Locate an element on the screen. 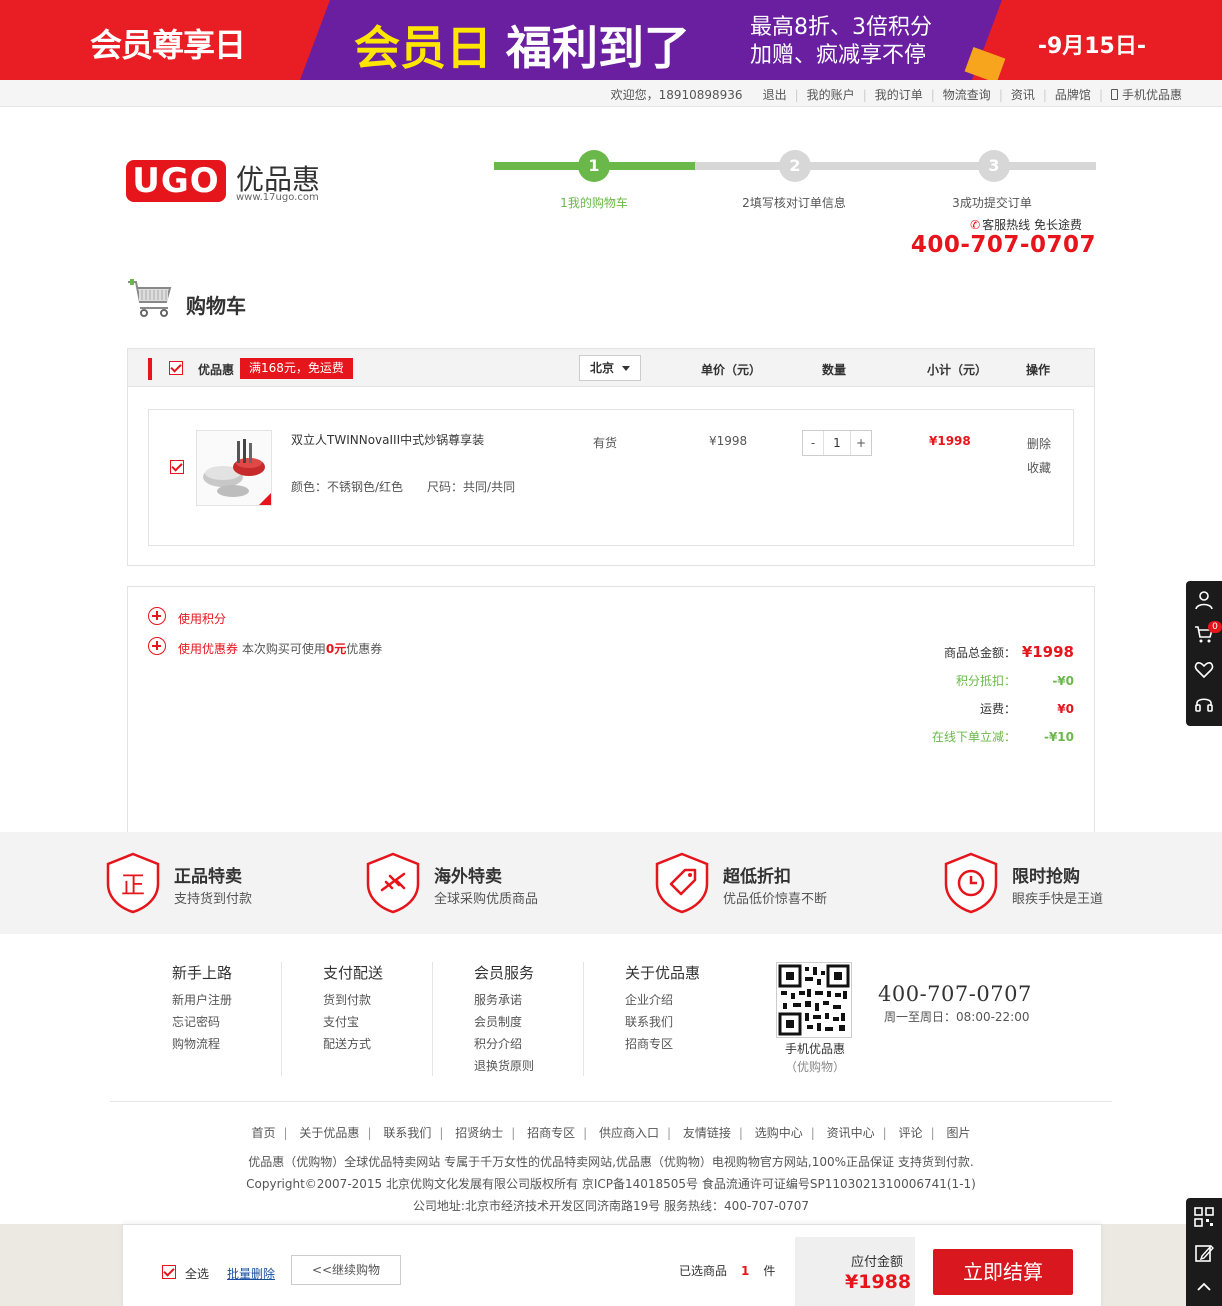  feature-subtitle: 支持货到付款 is located at coordinates (213, 899).